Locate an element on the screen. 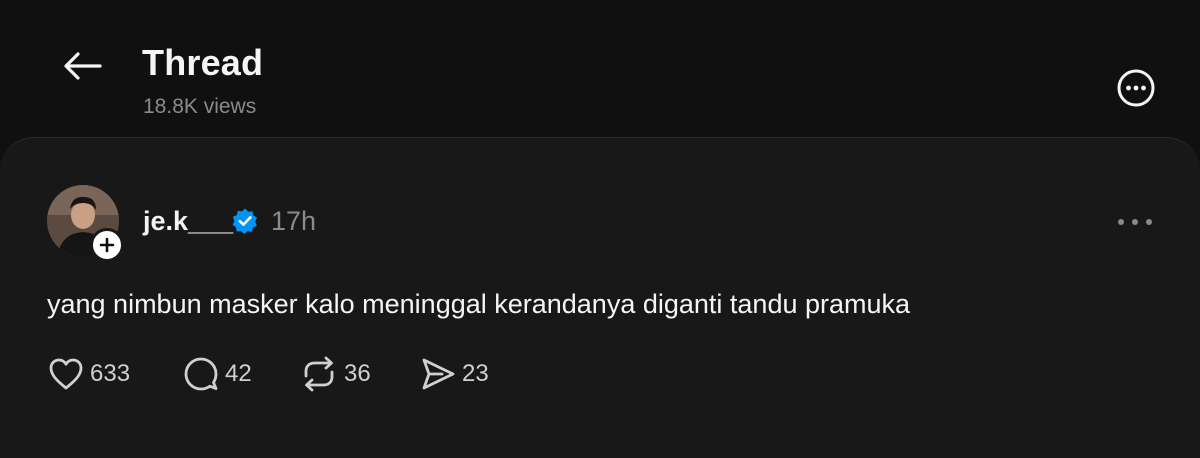 The height and width of the screenshot is (458, 1200). back-arrow-icon is located at coordinates (83, 66).